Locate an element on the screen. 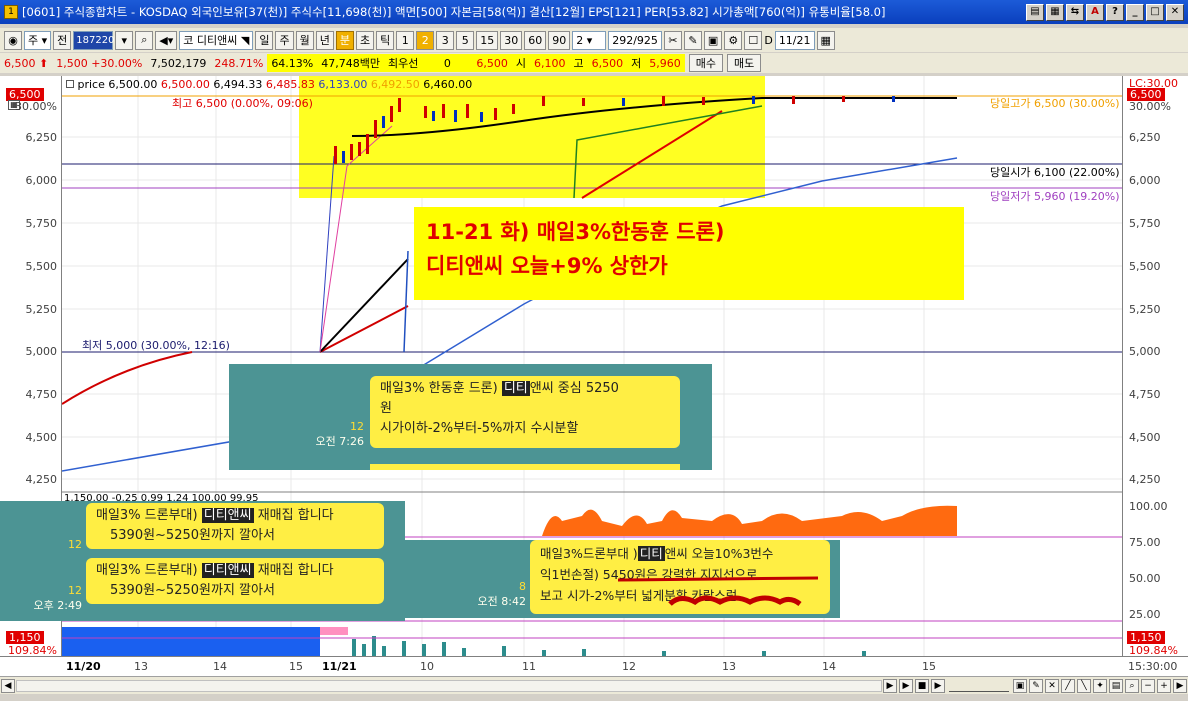  period-30: 30 is located at coordinates (511, 40).